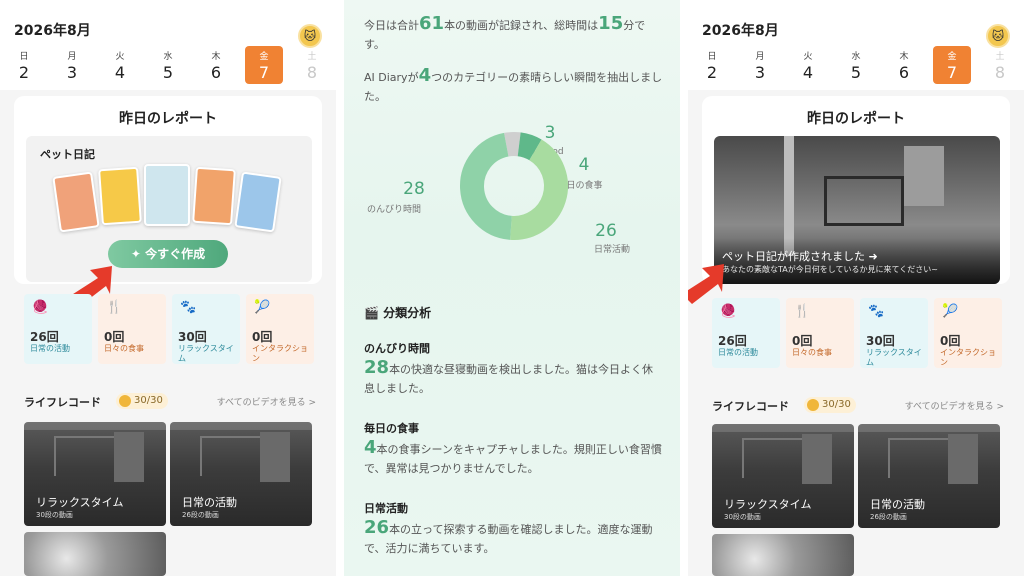 The width and height of the screenshot is (1024, 576). What do you see at coordinates (394, 209) in the screenshot?
I see `donut-category-label: のんびり時間` at bounding box center [394, 209].